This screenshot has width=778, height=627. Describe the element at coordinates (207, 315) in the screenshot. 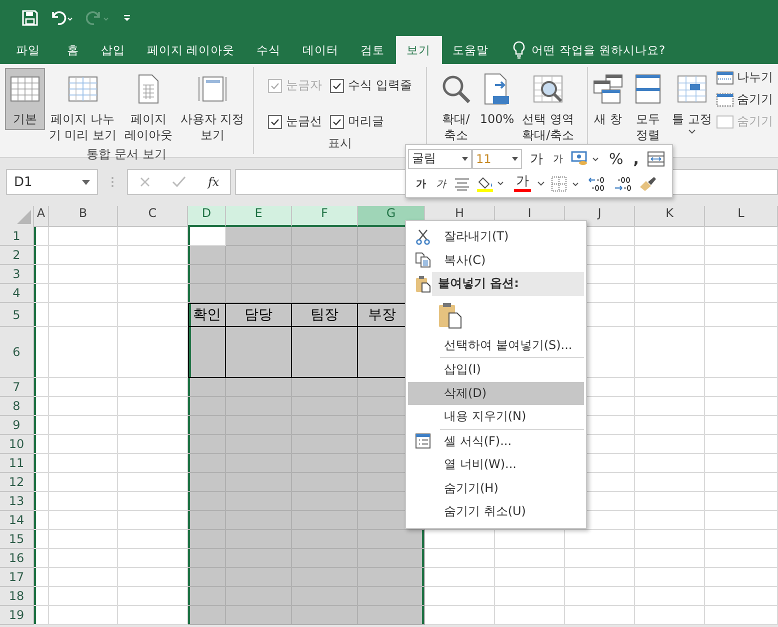

I see `table-cell: 확인` at that location.